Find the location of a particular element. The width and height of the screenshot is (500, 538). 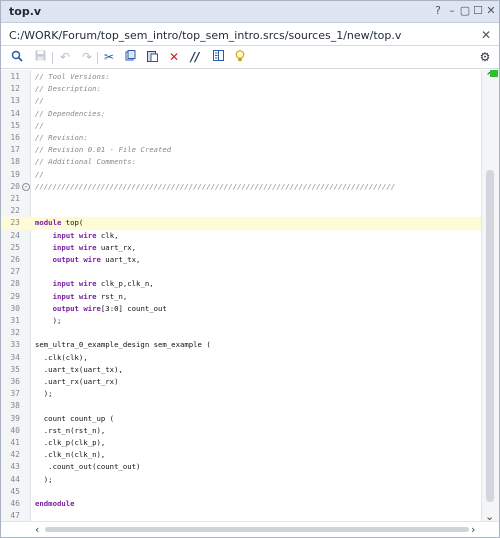

code-line: 31 ); is located at coordinates (241, 321).